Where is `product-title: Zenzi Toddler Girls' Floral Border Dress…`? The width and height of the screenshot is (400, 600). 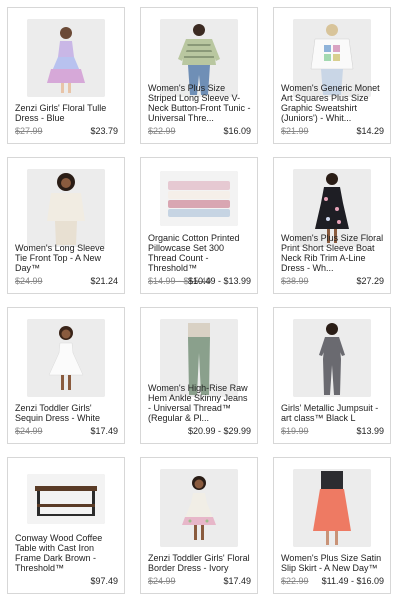
product-title: Zenzi Toddler Girls' Floral Border Dress… is located at coordinates (200, 563).